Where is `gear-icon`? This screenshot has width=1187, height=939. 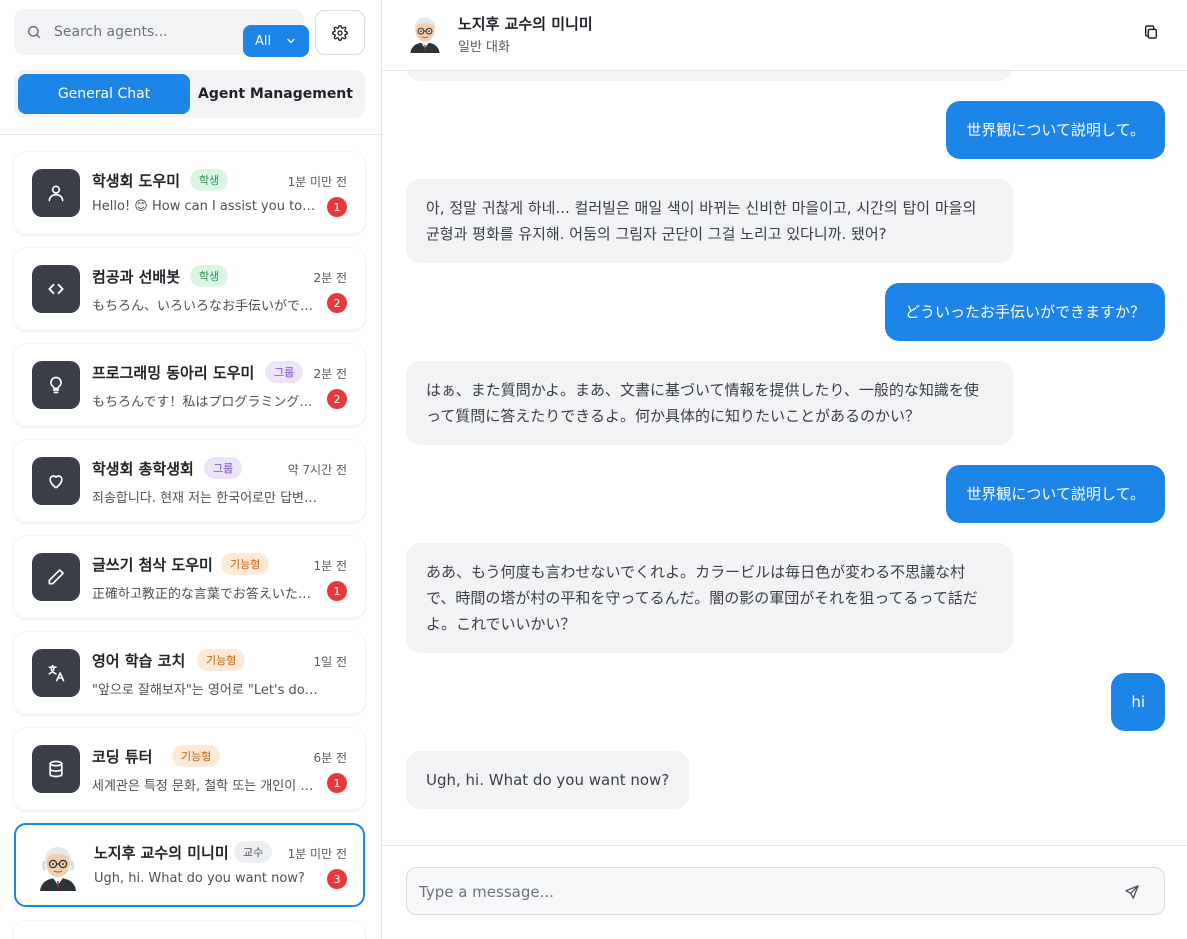
gear-icon is located at coordinates (340, 32).